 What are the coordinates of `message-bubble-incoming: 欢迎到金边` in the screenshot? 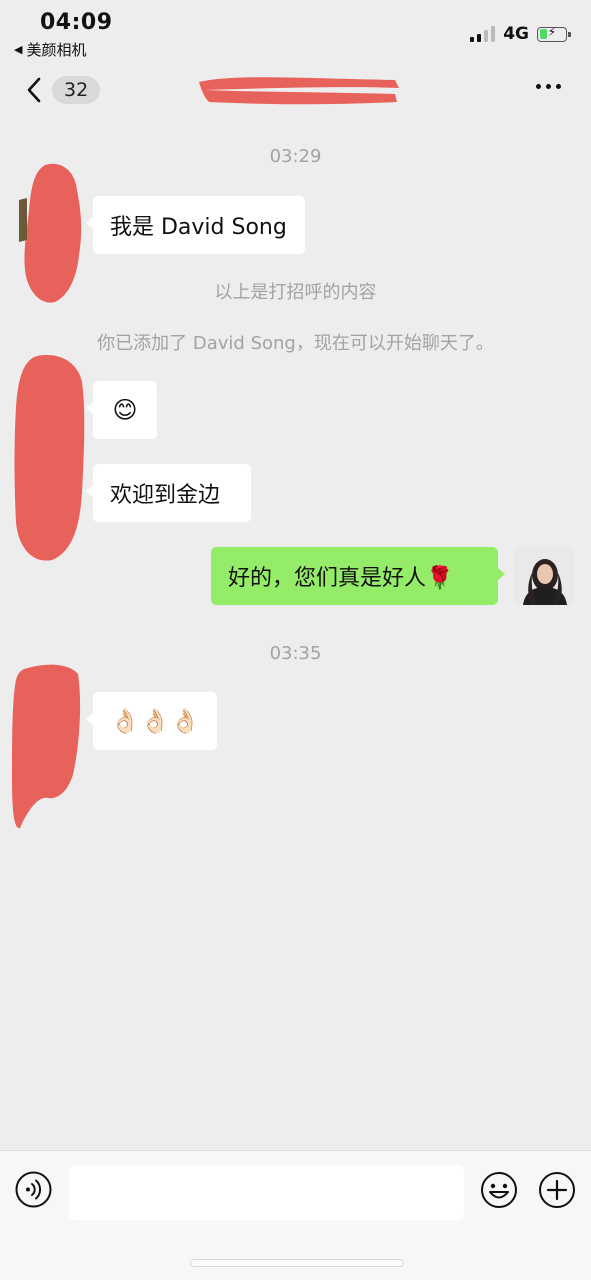 It's located at (168, 493).